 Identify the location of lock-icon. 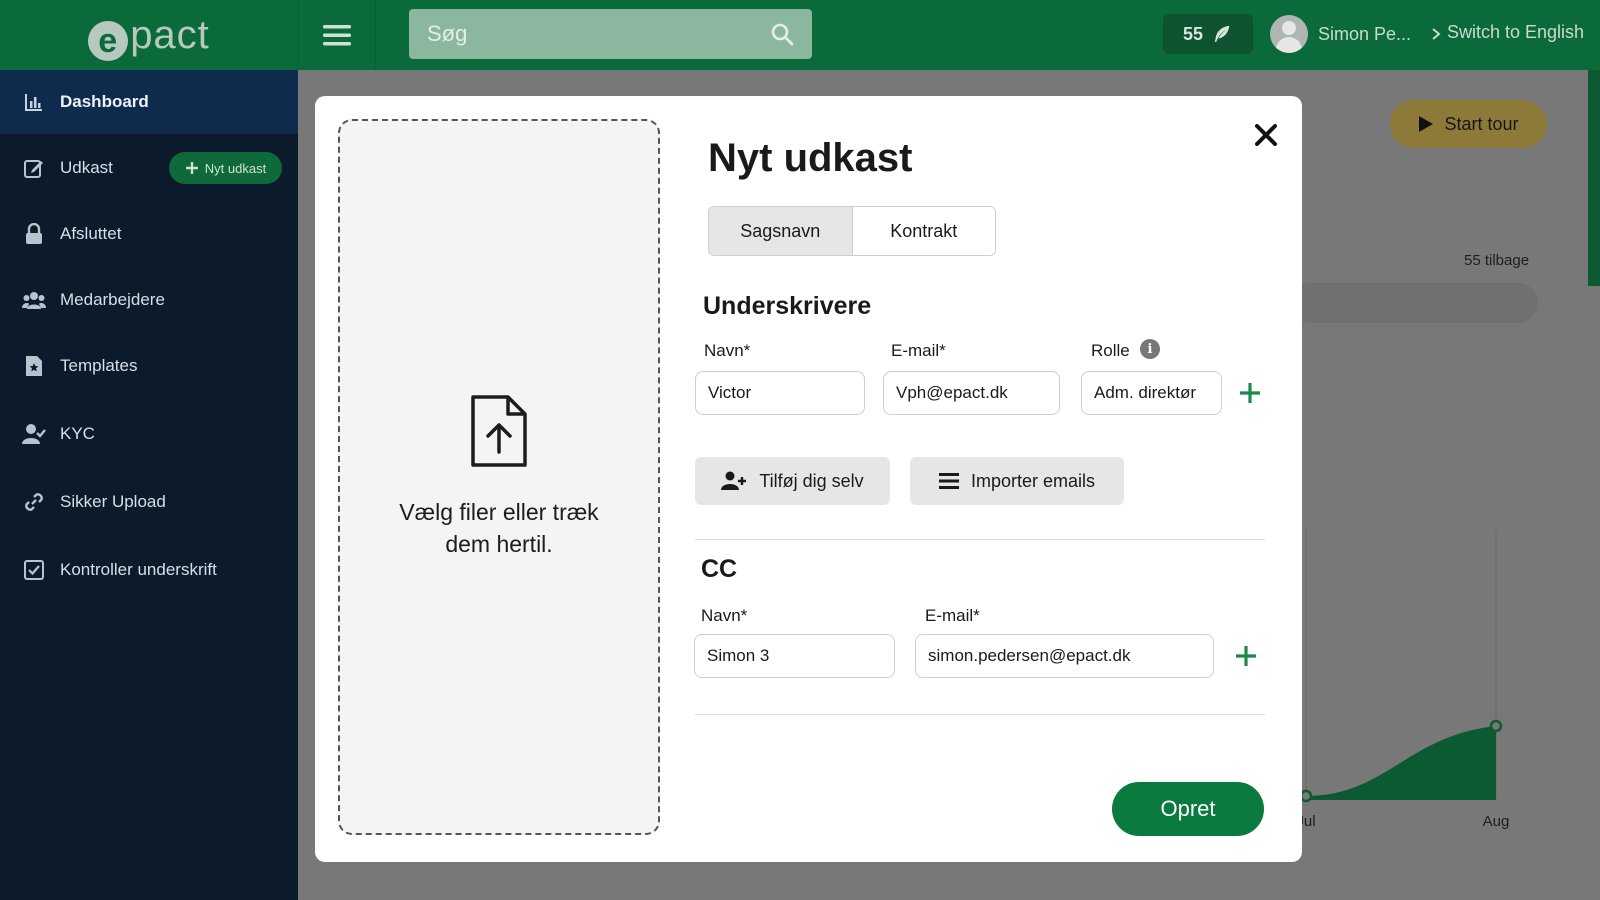
(34, 234).